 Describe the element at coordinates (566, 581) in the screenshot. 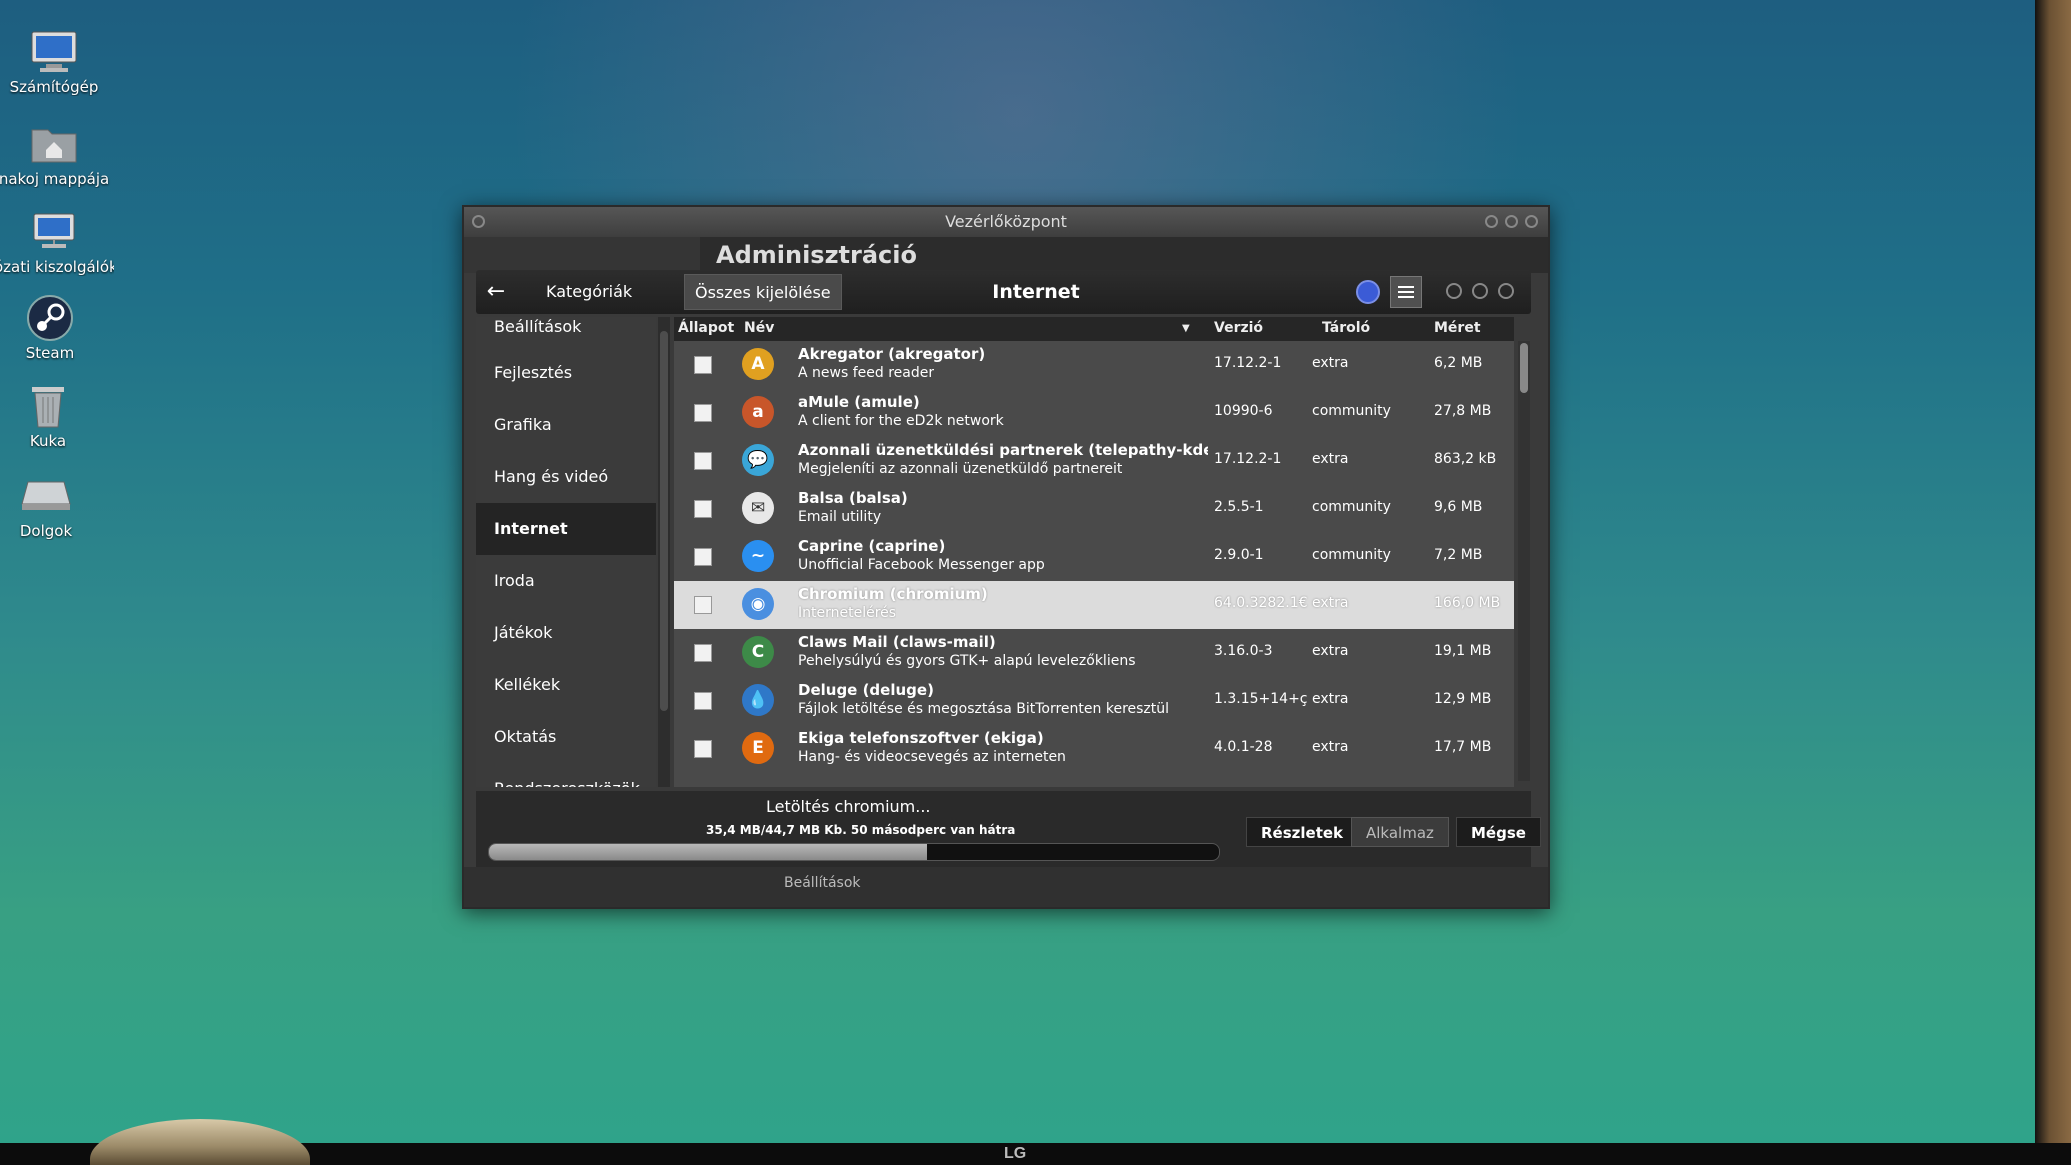

I see `sidebar-item-iroda: Iroda` at that location.